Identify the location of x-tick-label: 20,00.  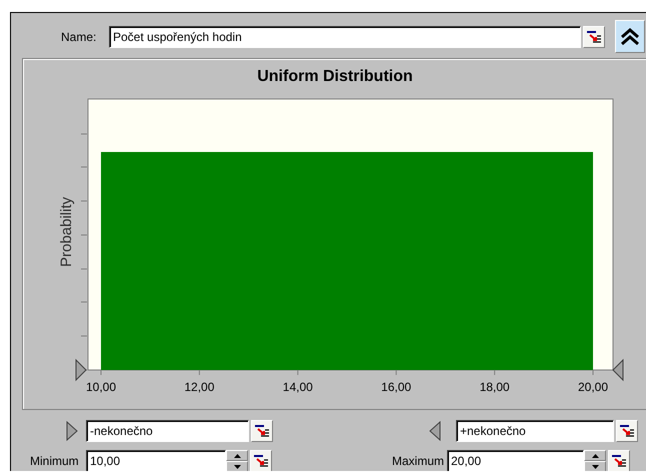
(593, 387).